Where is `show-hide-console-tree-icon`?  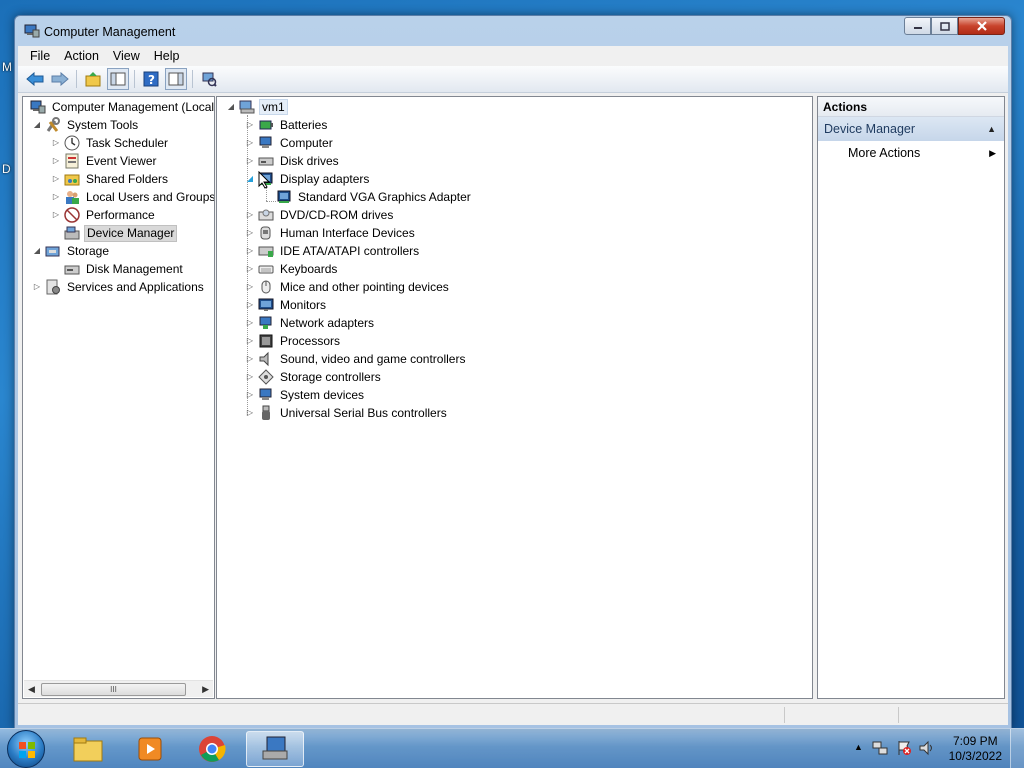 show-hide-console-tree-icon is located at coordinates (118, 79).